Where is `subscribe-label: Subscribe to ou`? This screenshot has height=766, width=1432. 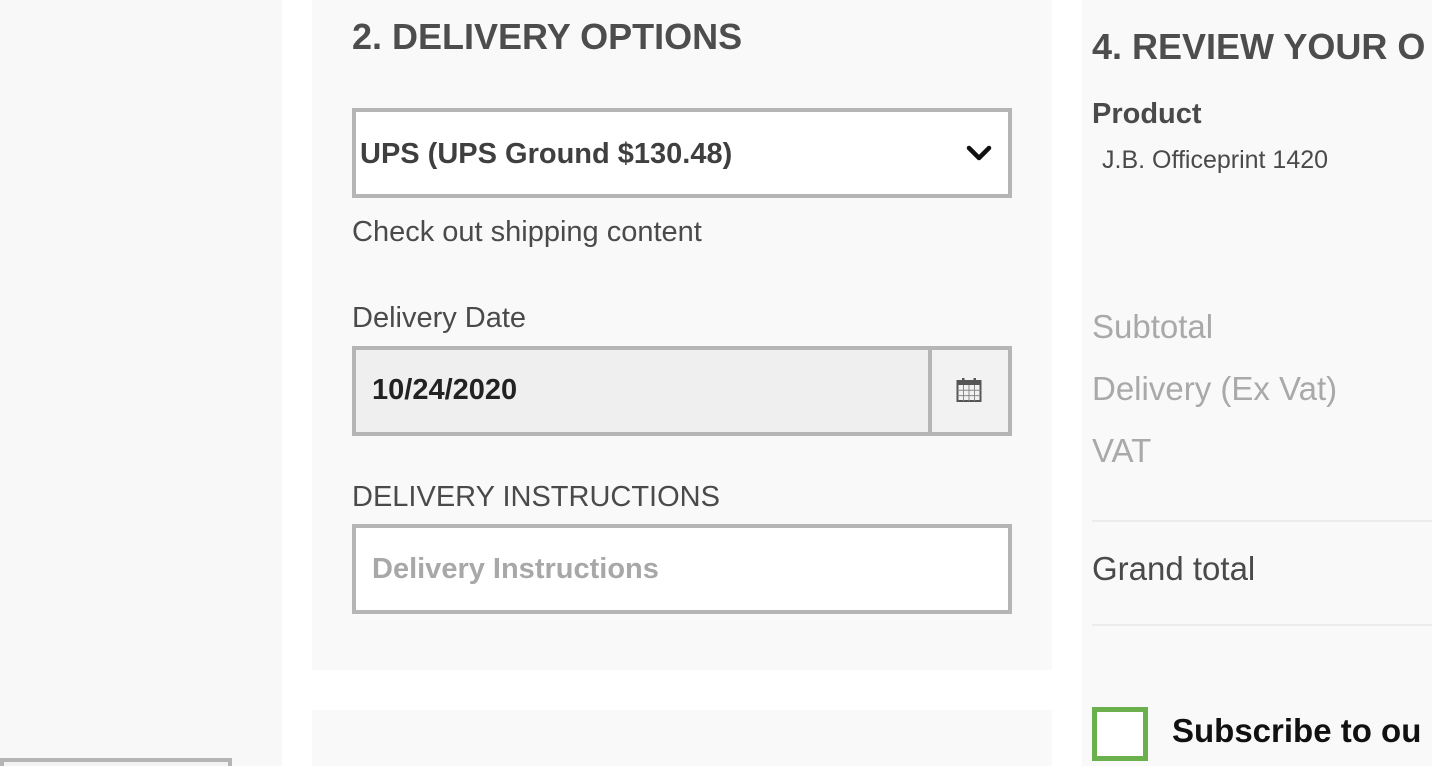
subscribe-label: Subscribe to ou is located at coordinates (1296, 731).